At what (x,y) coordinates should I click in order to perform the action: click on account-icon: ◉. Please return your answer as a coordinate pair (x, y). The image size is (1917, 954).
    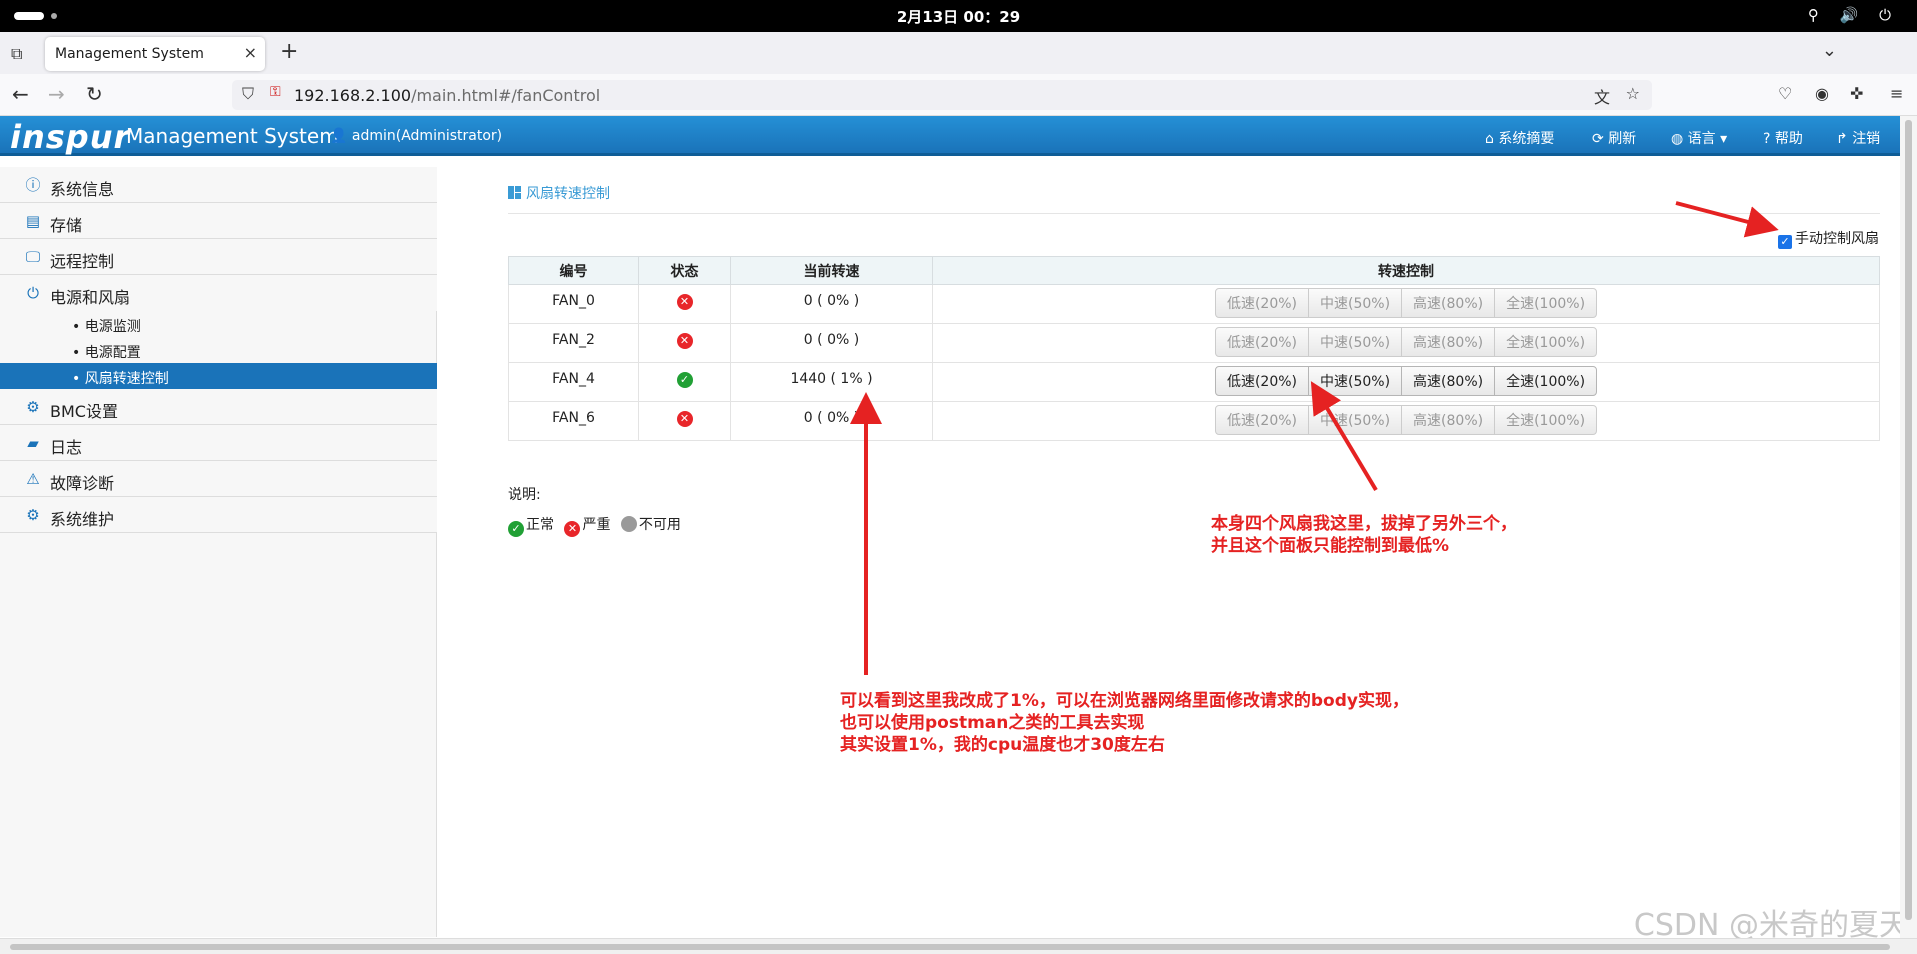
    Looking at the image, I should click on (1822, 93).